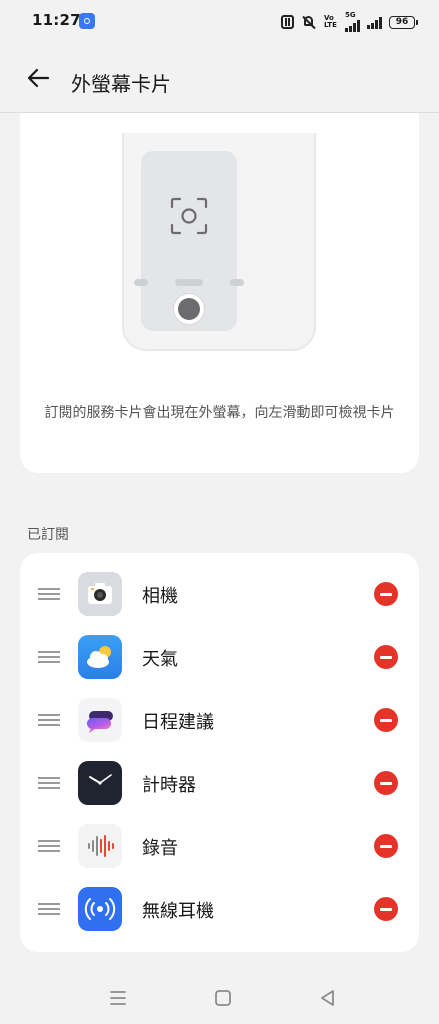 Image resolution: width=439 pixels, height=1024 pixels. What do you see at coordinates (56, 20) in the screenshot?
I see `status-time: 11:27` at bounding box center [56, 20].